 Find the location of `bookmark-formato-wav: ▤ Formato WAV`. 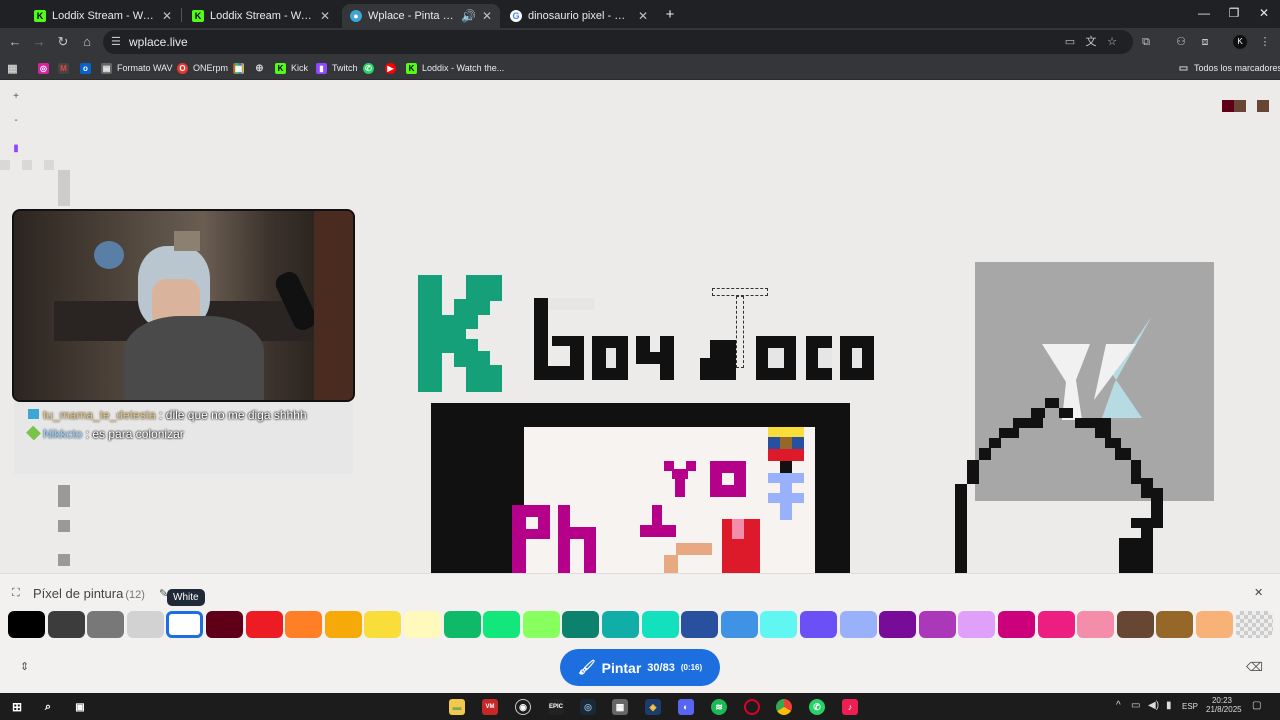

bookmark-formato-wav: ▤ Formato WAV is located at coordinates (137, 68).